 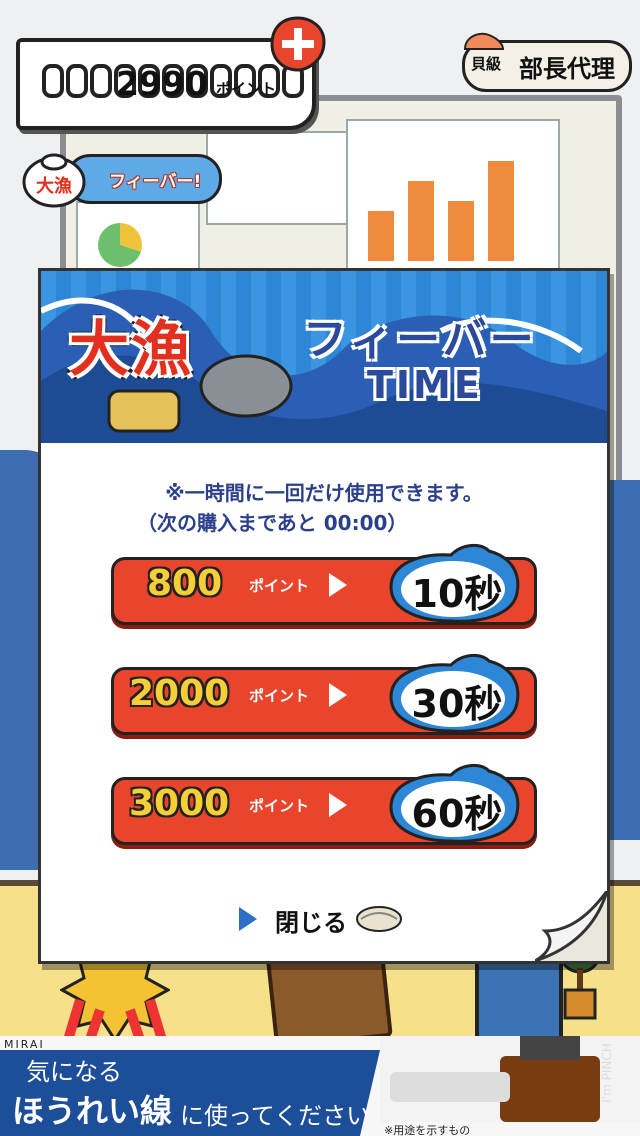 I want to click on ad-headline-3: に使ってください, so click(x=275, y=1116).